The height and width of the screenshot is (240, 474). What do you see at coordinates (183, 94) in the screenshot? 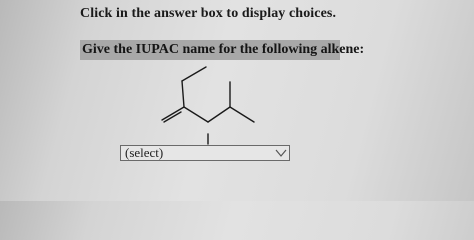
I see `bond-ethyl-to-c2` at bounding box center [183, 94].